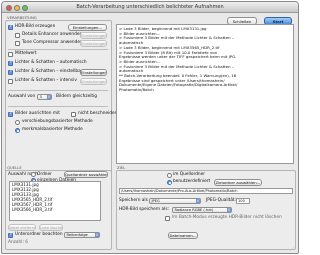  Describe the element at coordinates (17, 122) in the screenshot. I see `shift-radio` at that location.